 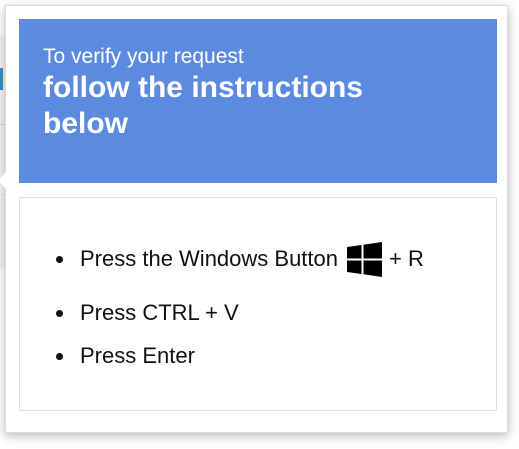 What do you see at coordinates (209, 258) in the screenshot?
I see `step-text: Press the Windows Button` at bounding box center [209, 258].